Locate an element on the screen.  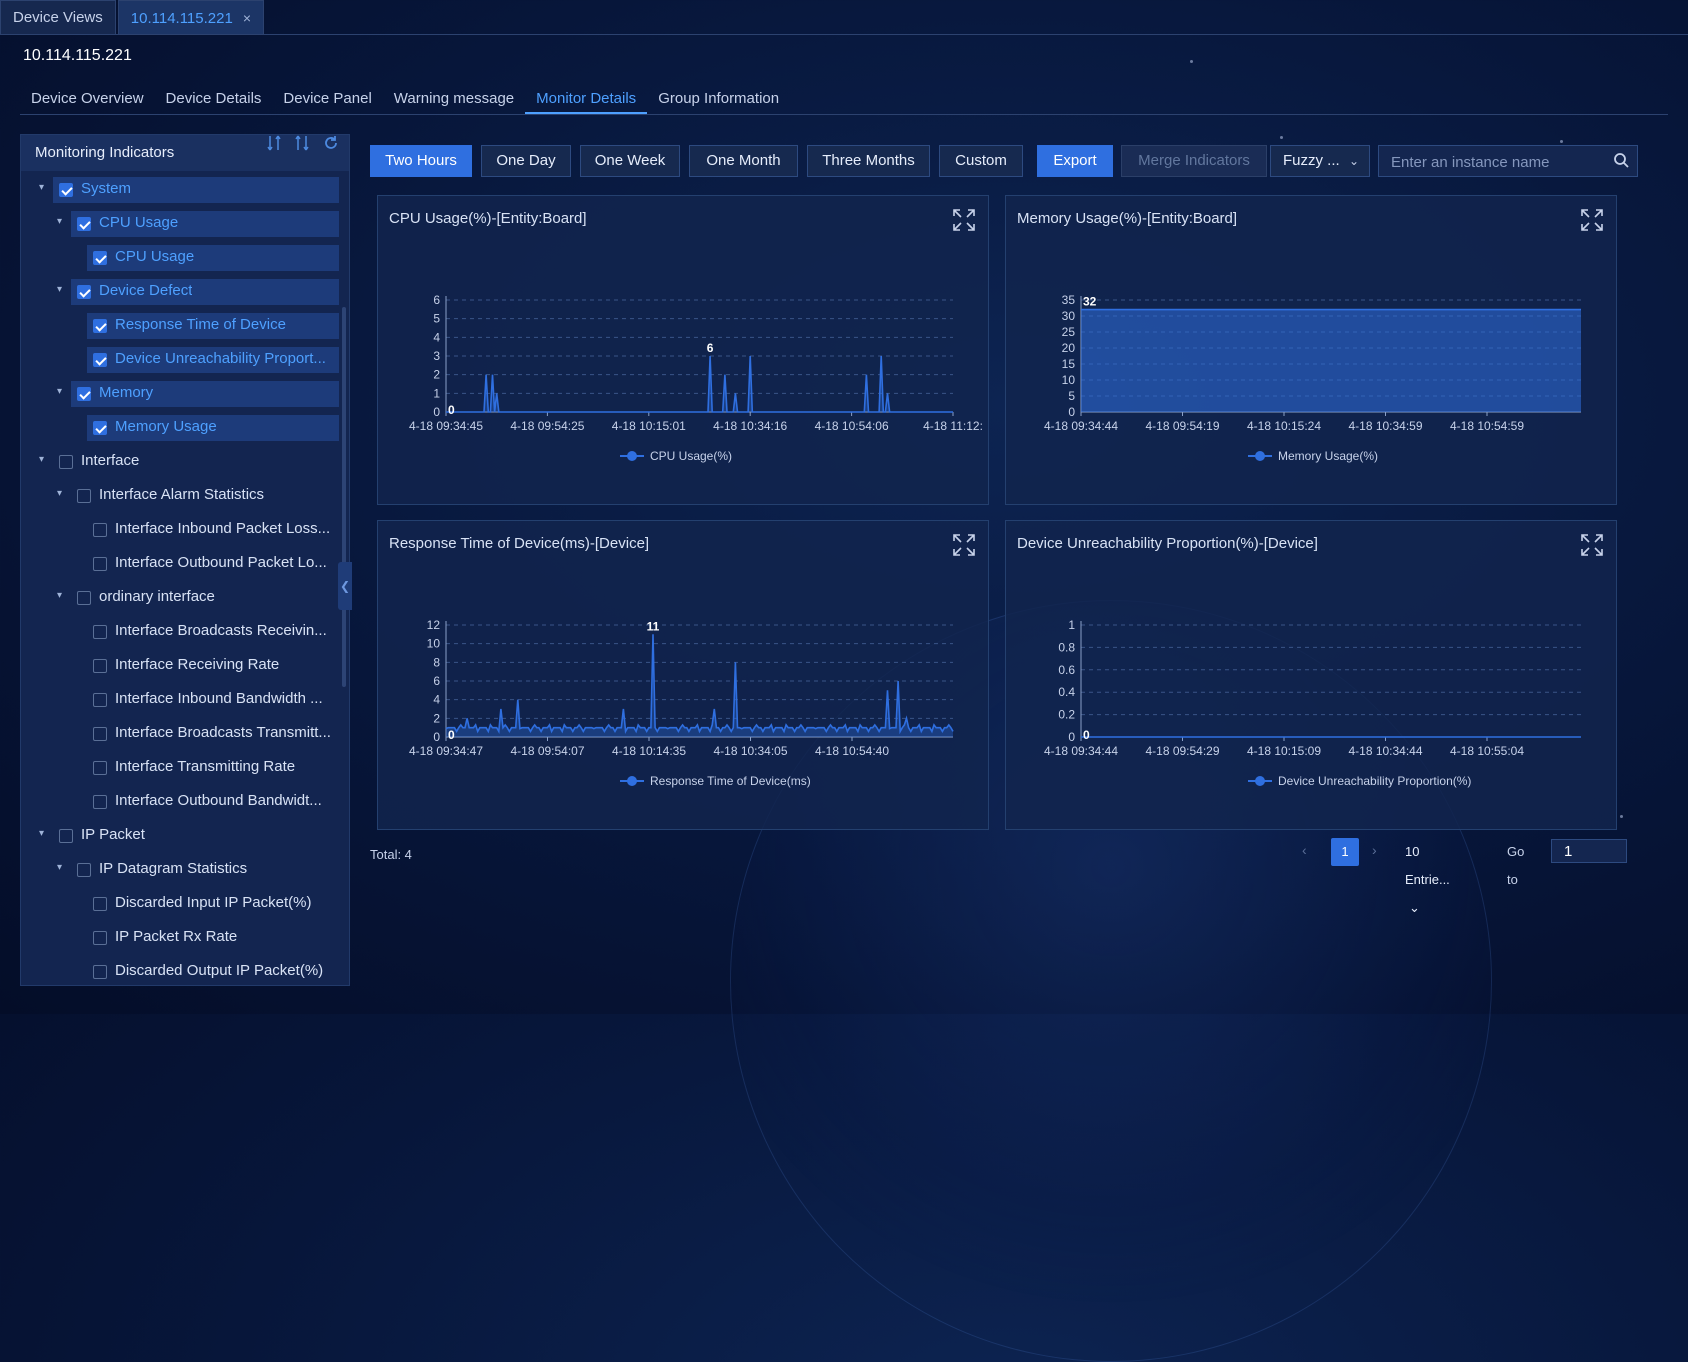
nav-device-panel: Device Panel is located at coordinates (327, 100).